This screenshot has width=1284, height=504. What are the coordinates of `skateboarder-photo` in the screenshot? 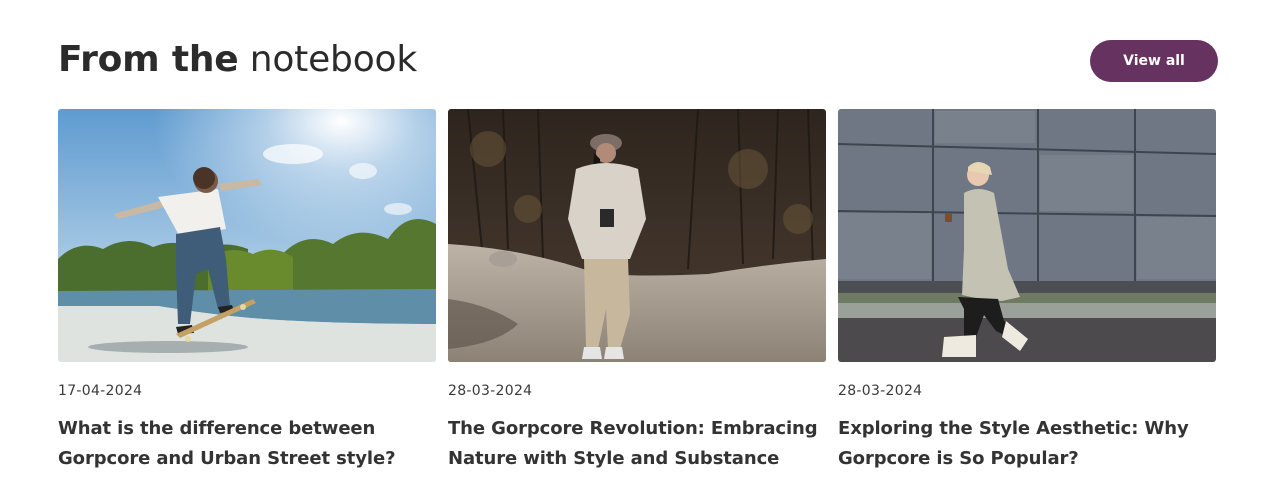 It's located at (247, 235).